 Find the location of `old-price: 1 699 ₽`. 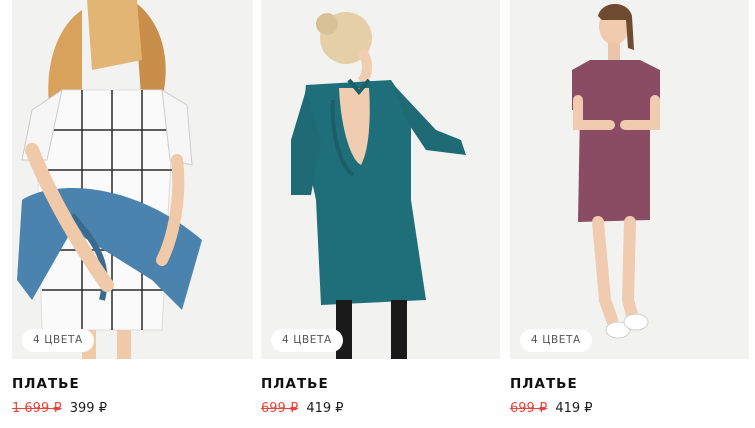

old-price: 1 699 ₽ is located at coordinates (37, 408).